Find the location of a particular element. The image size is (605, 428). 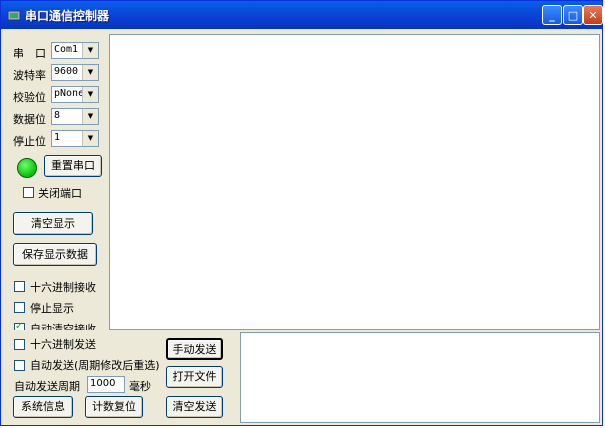

maximize-button: □ is located at coordinates (573, 15).